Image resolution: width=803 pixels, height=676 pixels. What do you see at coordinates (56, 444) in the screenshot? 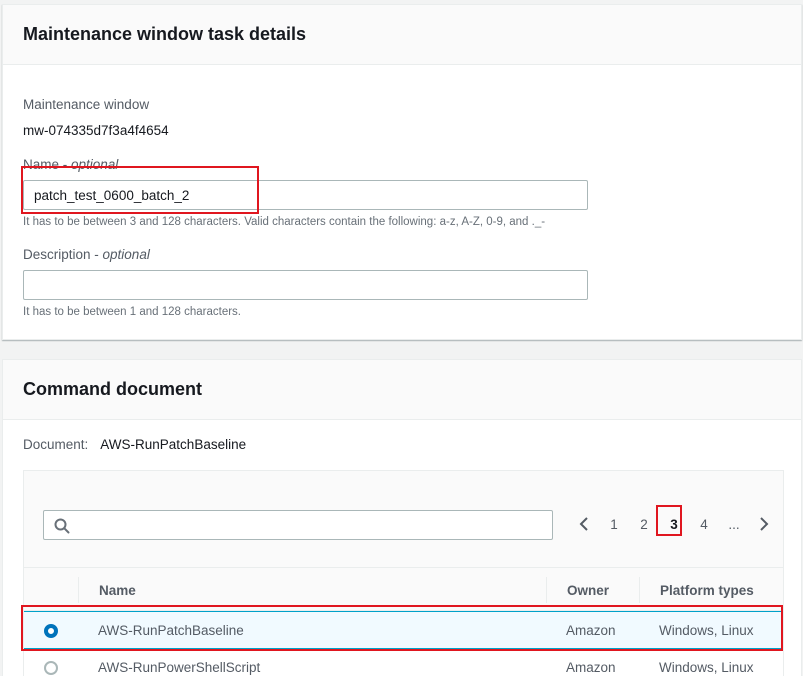
I see `document-label: Document:` at bounding box center [56, 444].